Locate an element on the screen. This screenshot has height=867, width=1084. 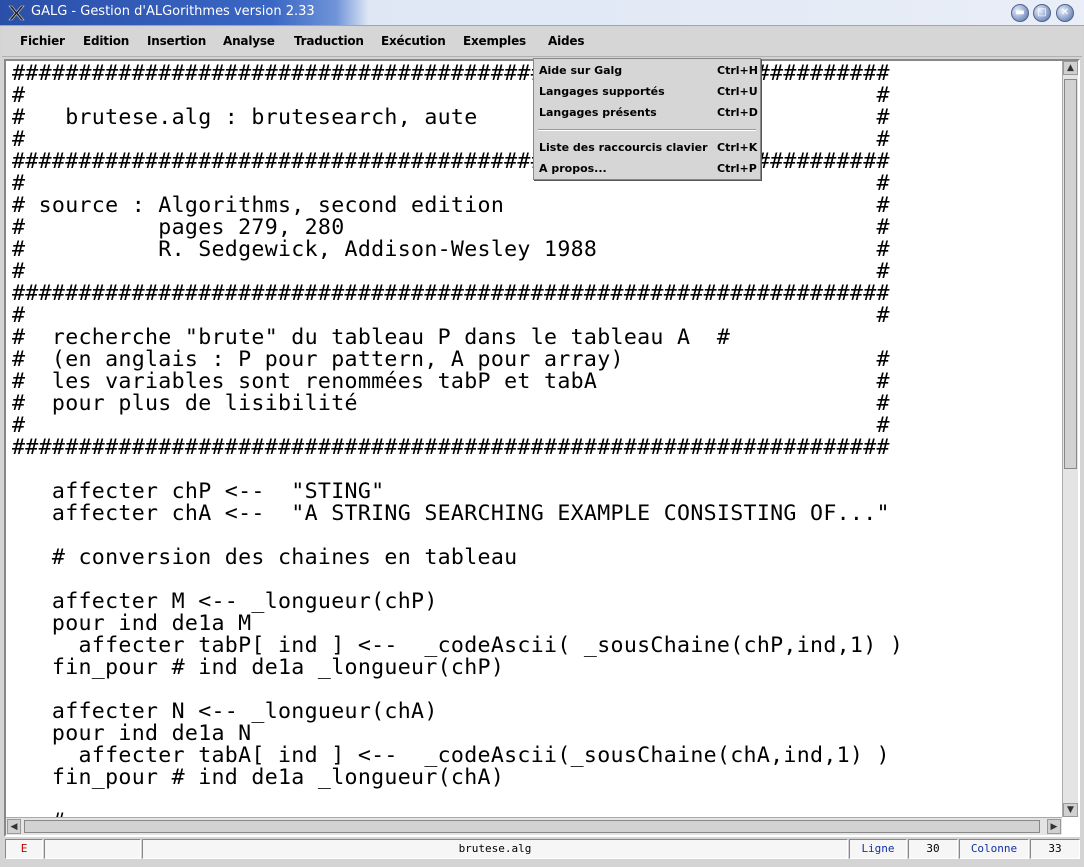
code-line: pour ind de1a M is located at coordinates (132, 623).